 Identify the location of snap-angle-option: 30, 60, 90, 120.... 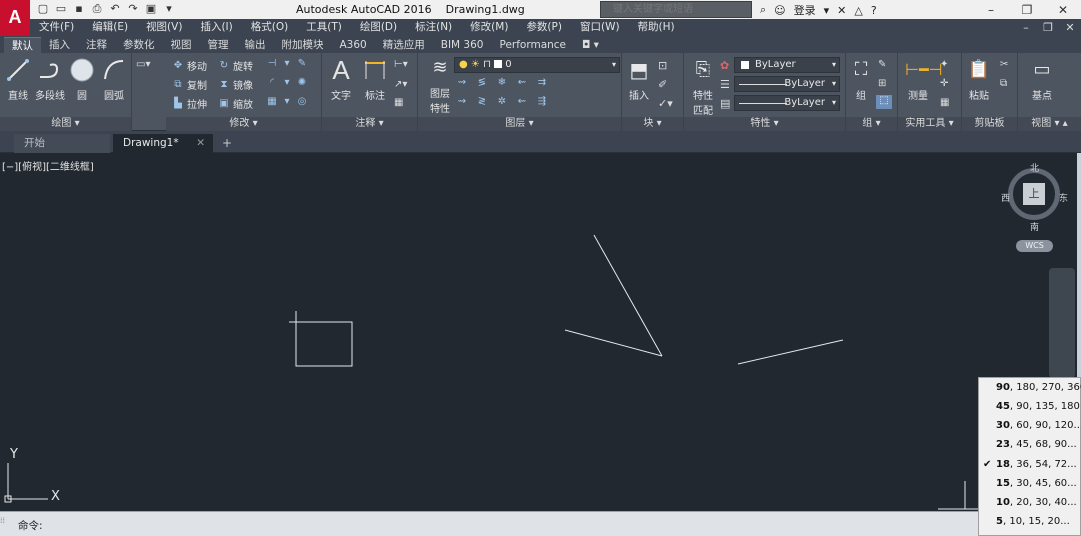
(1030, 425).